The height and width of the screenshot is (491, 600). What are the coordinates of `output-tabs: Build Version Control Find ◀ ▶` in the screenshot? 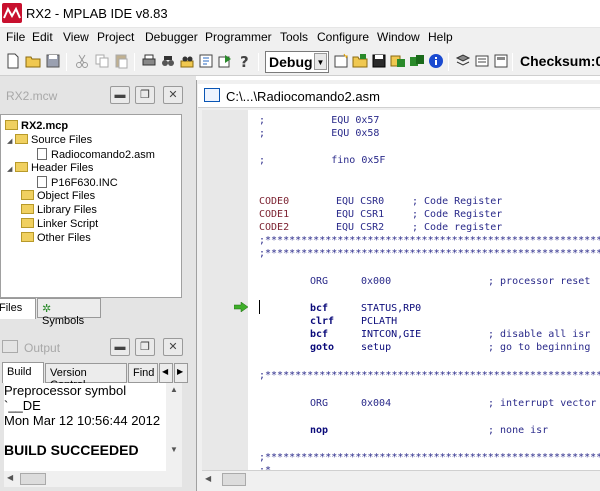 It's located at (95, 376).